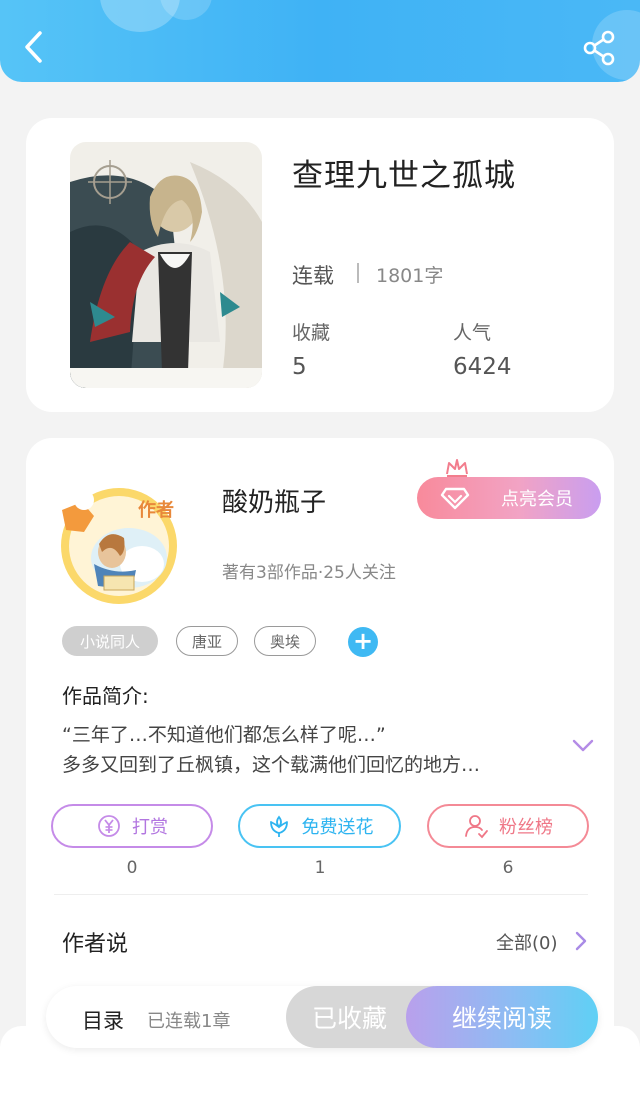 Image resolution: width=640 pixels, height=1093 pixels. What do you see at coordinates (508, 868) in the screenshot?
I see `fan-count: 6` at bounding box center [508, 868].